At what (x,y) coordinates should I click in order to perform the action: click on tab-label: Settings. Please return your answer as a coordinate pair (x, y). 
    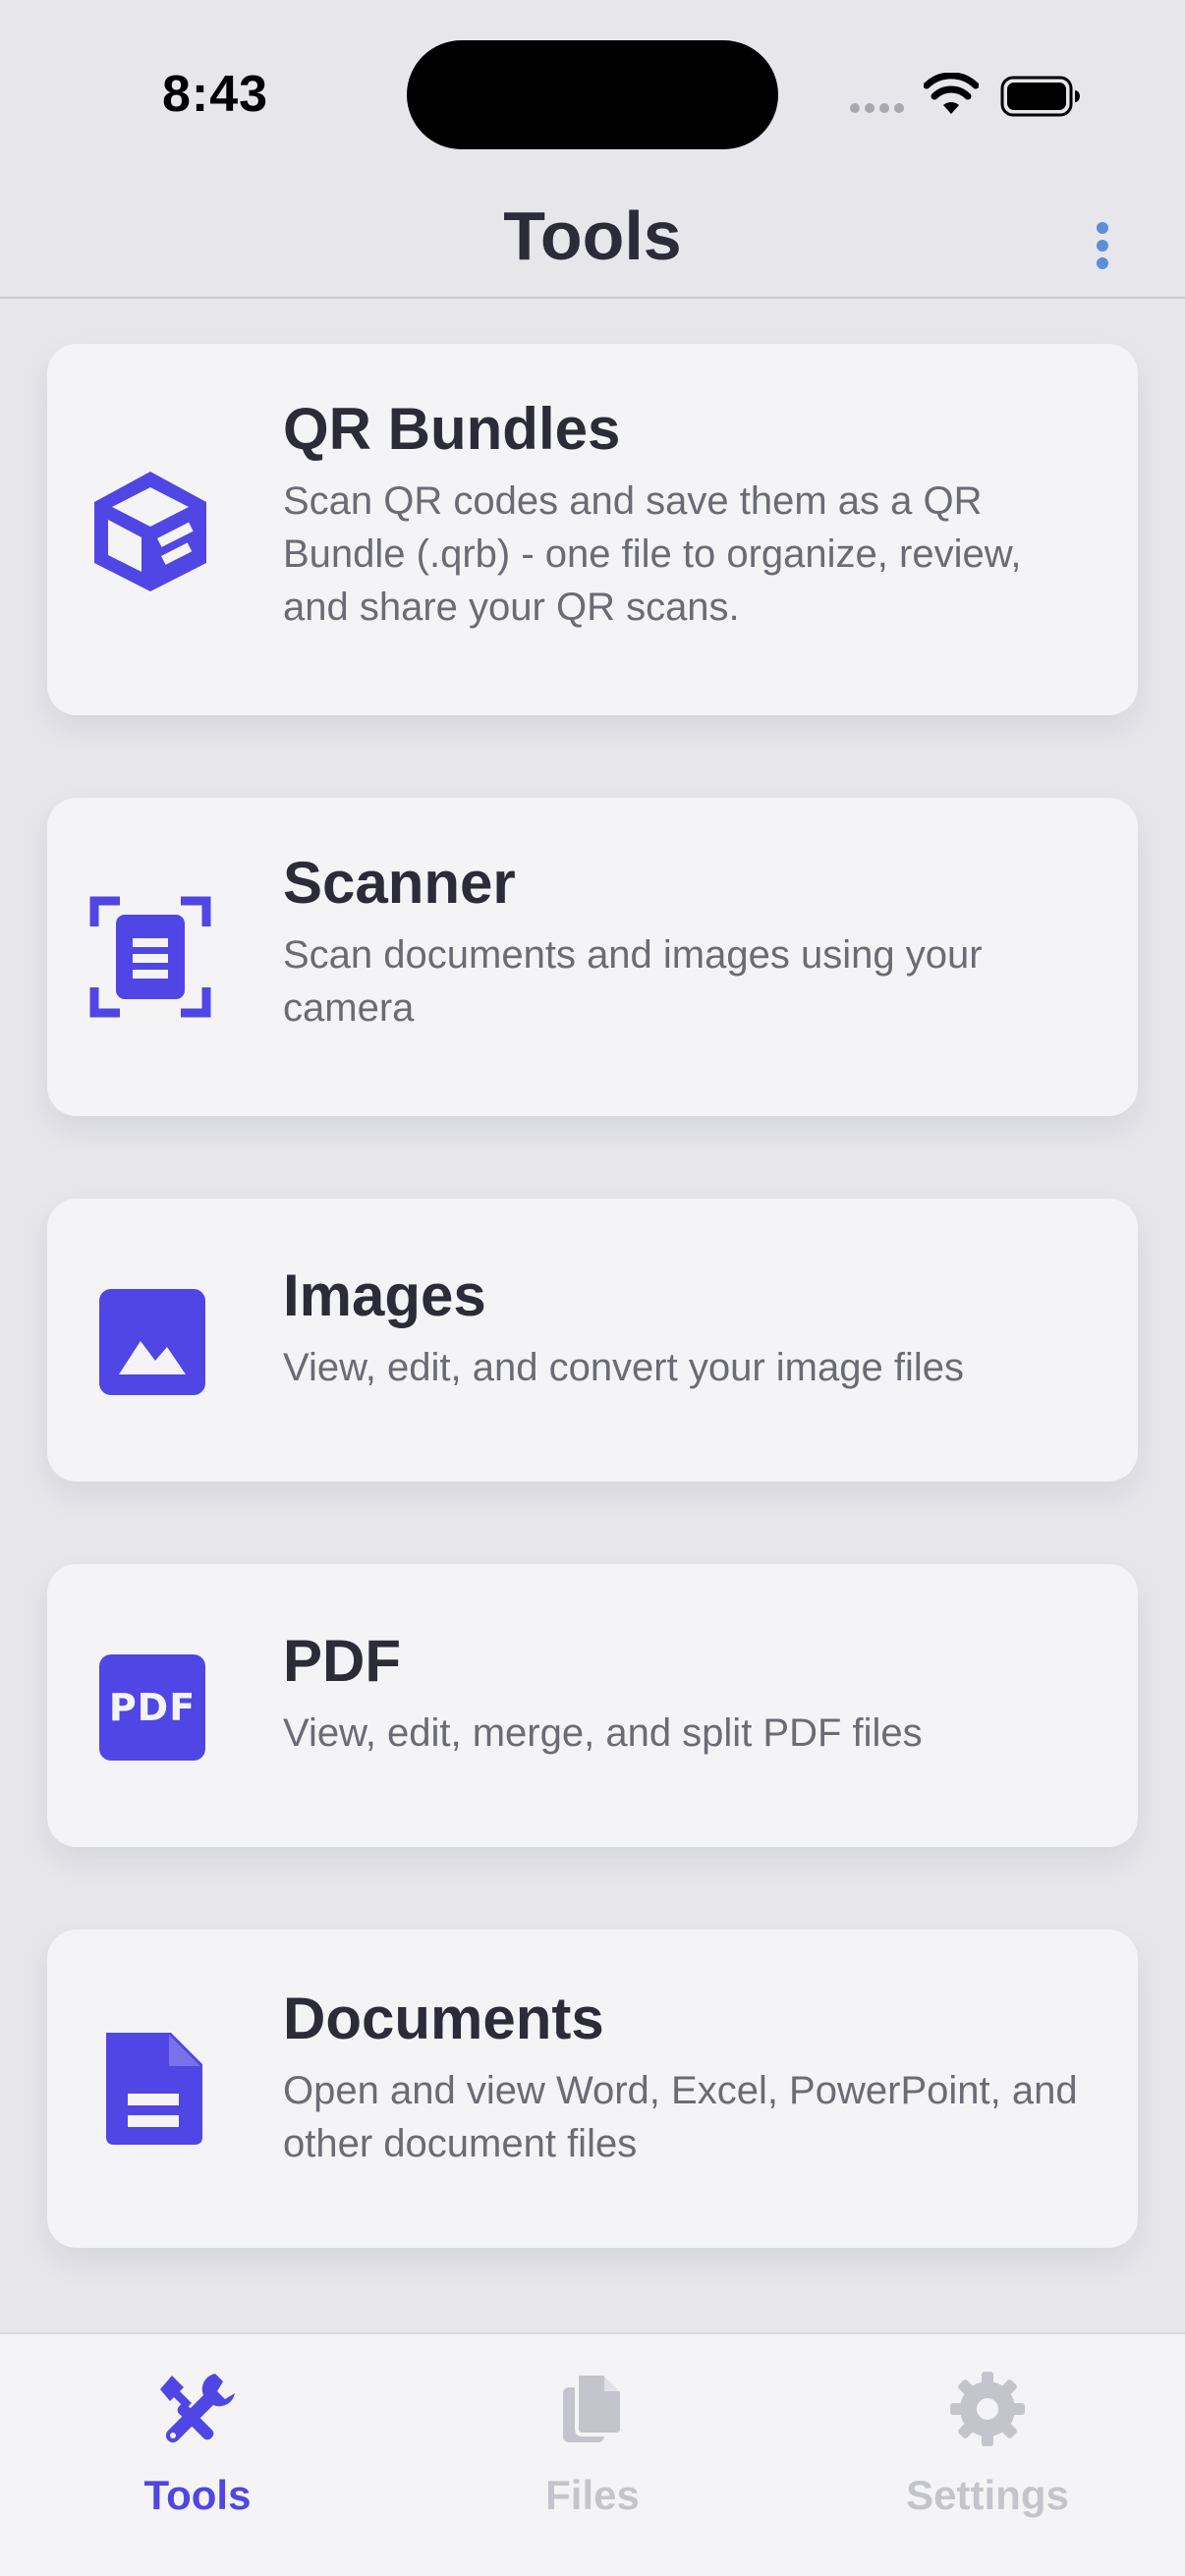
    Looking at the image, I should click on (988, 2495).